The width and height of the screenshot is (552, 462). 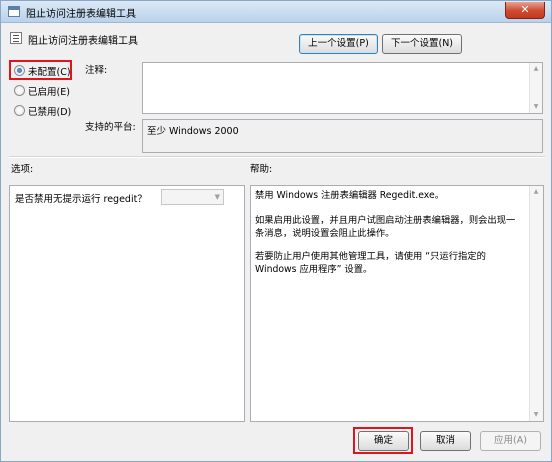 I want to click on chevron-down-icon: ▼, so click(x=217, y=197).